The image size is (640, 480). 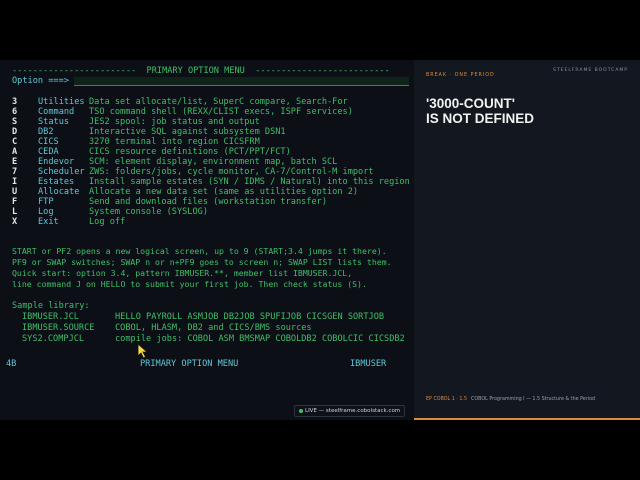 I want to click on status-user: IBMUSER, so click(x=368, y=364).